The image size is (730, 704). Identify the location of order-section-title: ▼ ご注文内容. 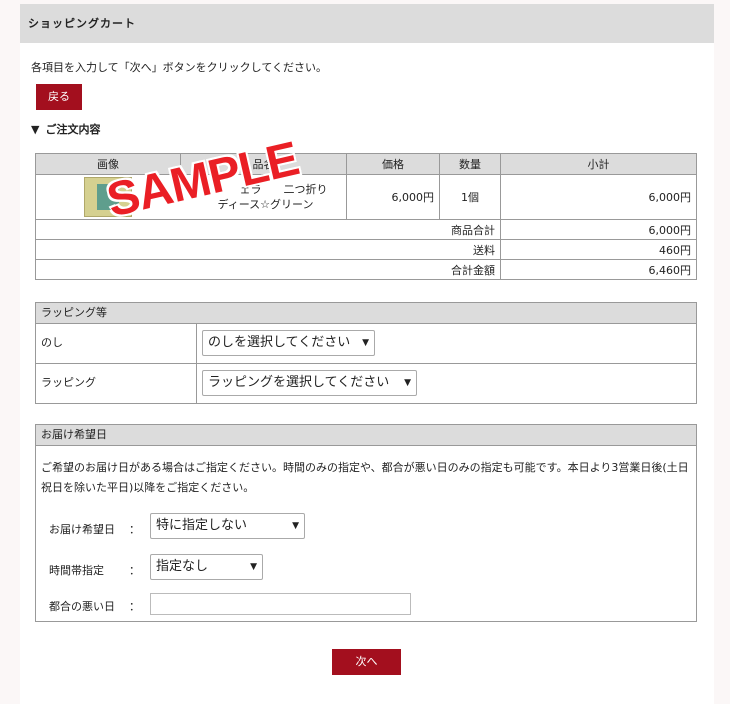
(65, 129).